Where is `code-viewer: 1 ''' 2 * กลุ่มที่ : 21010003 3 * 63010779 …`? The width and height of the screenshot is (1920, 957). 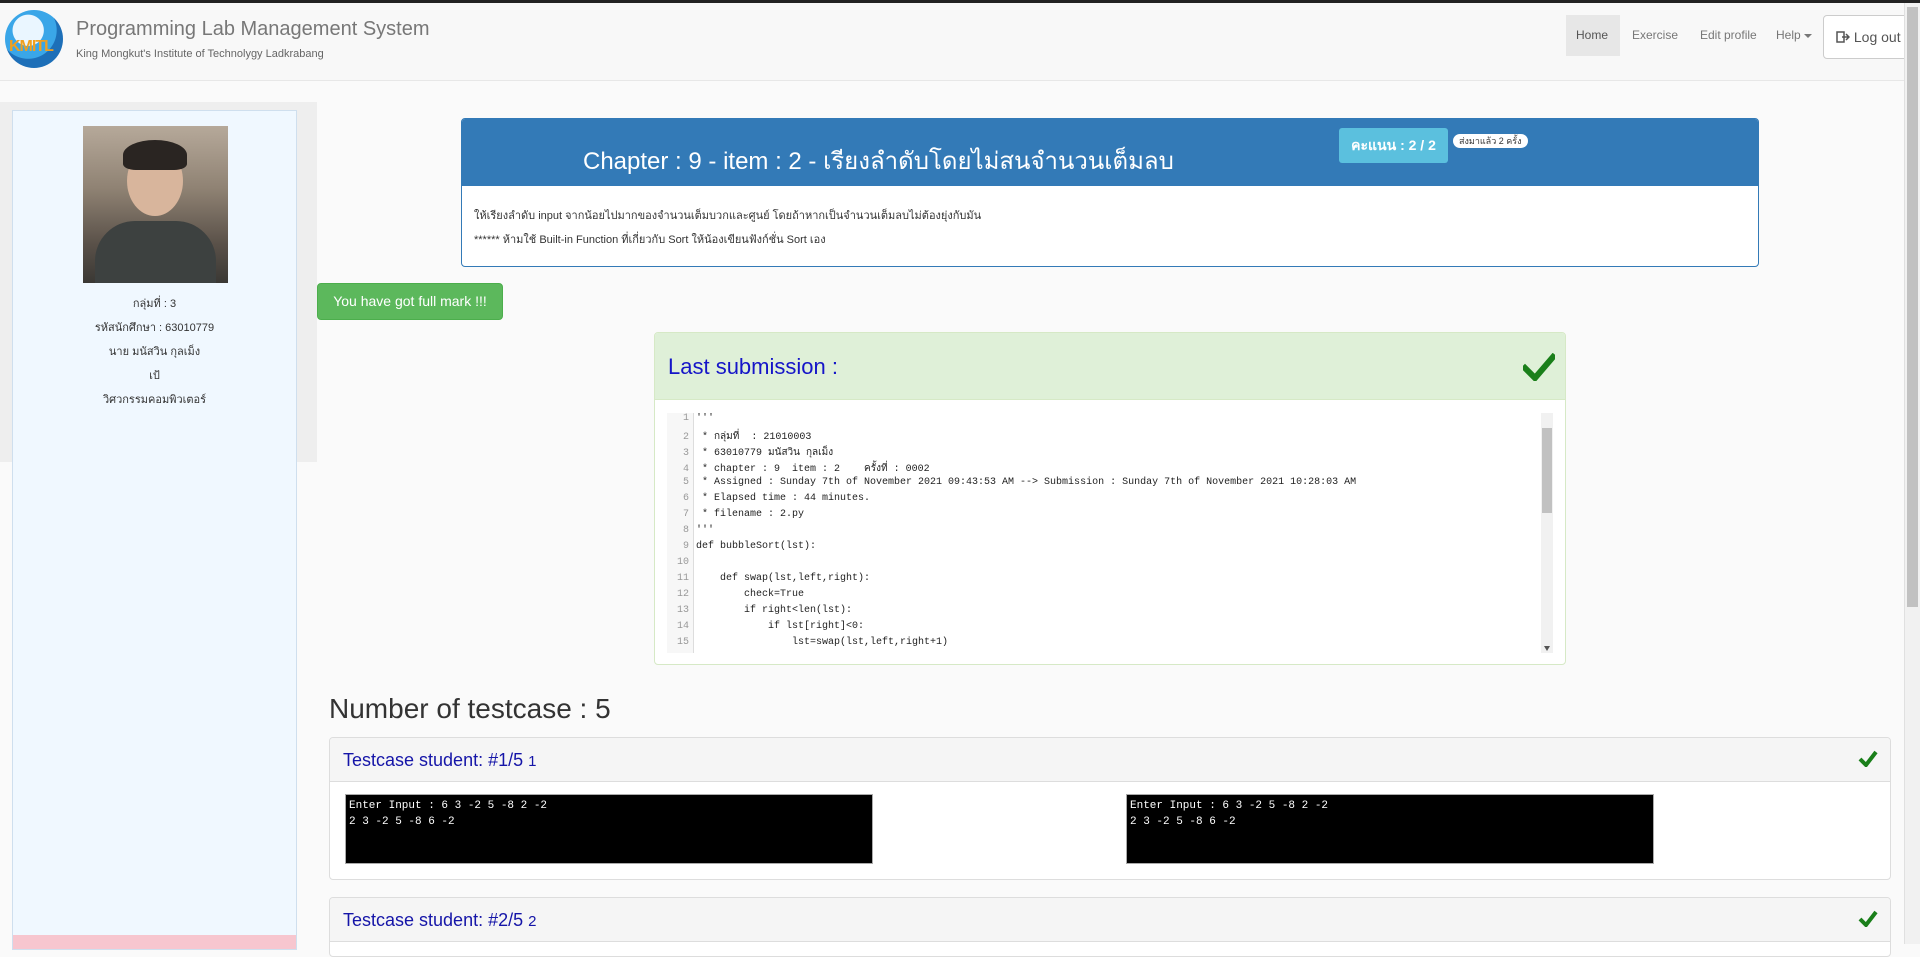 code-viewer: 1 ''' 2 * กลุ่มที่ : 21010003 3 * 63010779 … is located at coordinates (1110, 533).